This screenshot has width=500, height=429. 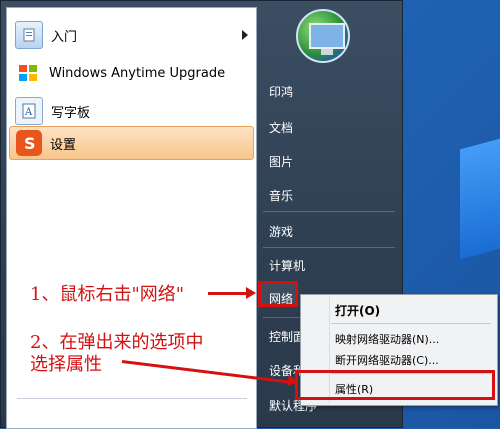 I want to click on right-item-documents: 文档, so click(x=281, y=127).